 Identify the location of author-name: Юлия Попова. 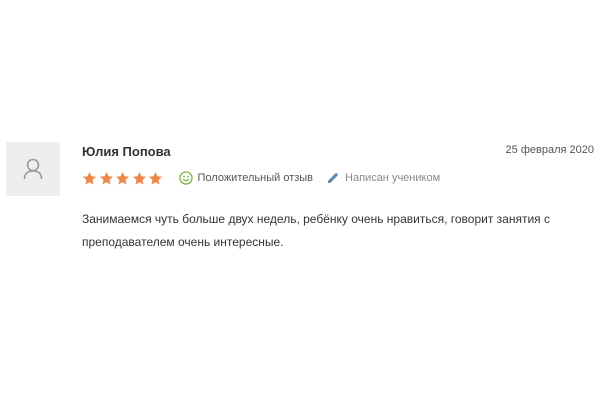
(126, 151).